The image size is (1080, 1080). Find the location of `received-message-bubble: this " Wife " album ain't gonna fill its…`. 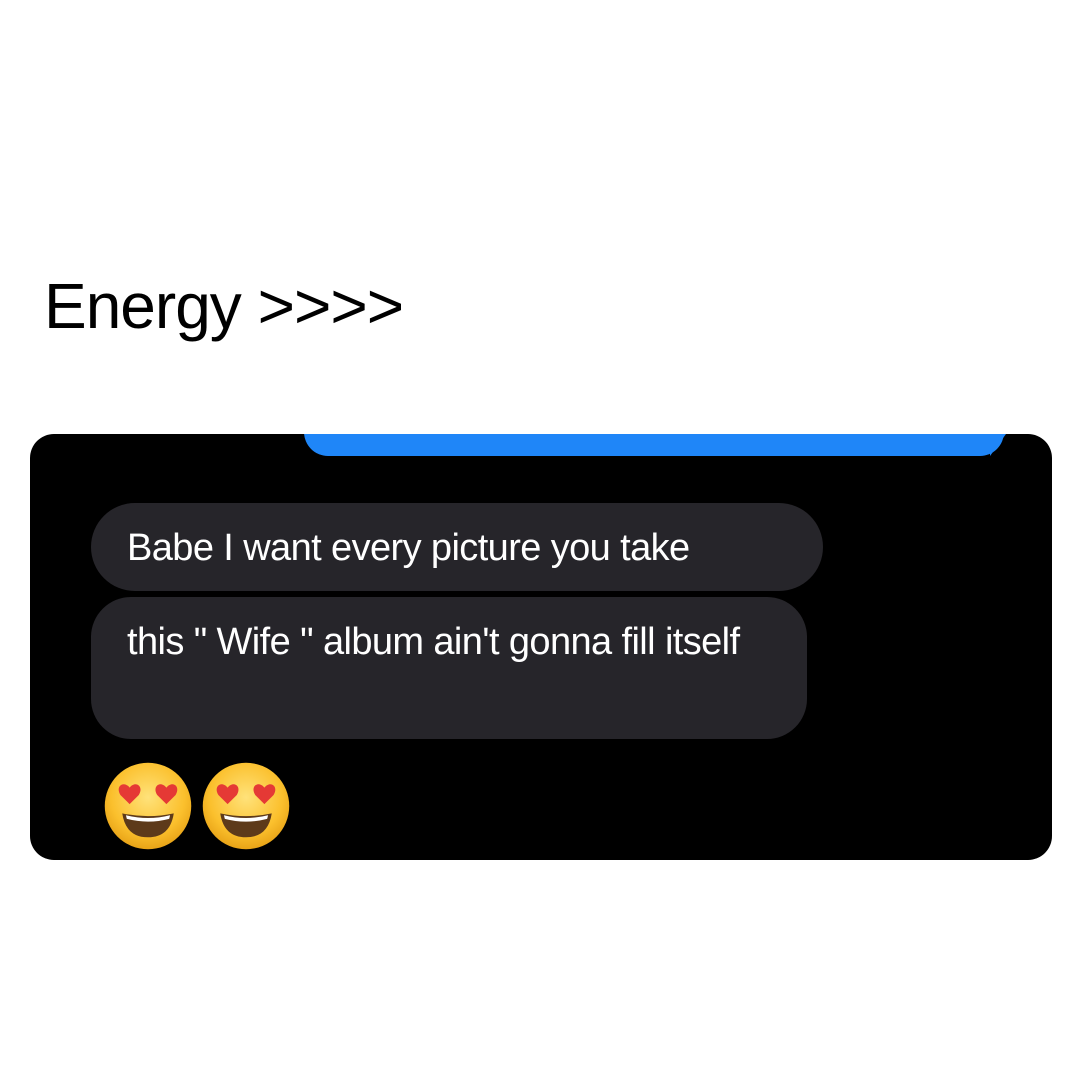

received-message-bubble: this " Wife " album ain't gonna fill its… is located at coordinates (449, 668).